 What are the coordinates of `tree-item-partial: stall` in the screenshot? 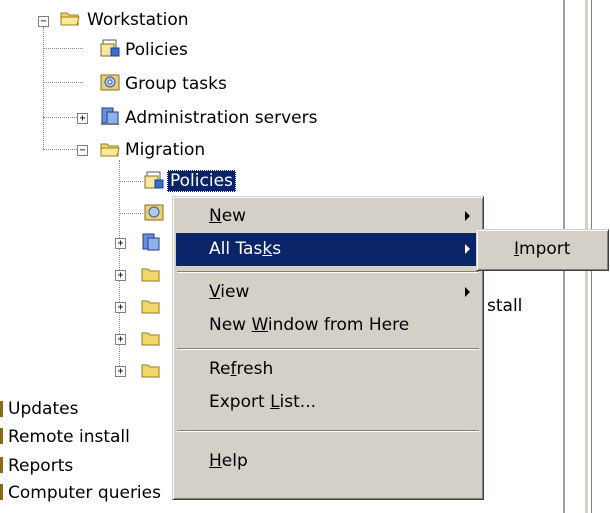 It's located at (504, 306).